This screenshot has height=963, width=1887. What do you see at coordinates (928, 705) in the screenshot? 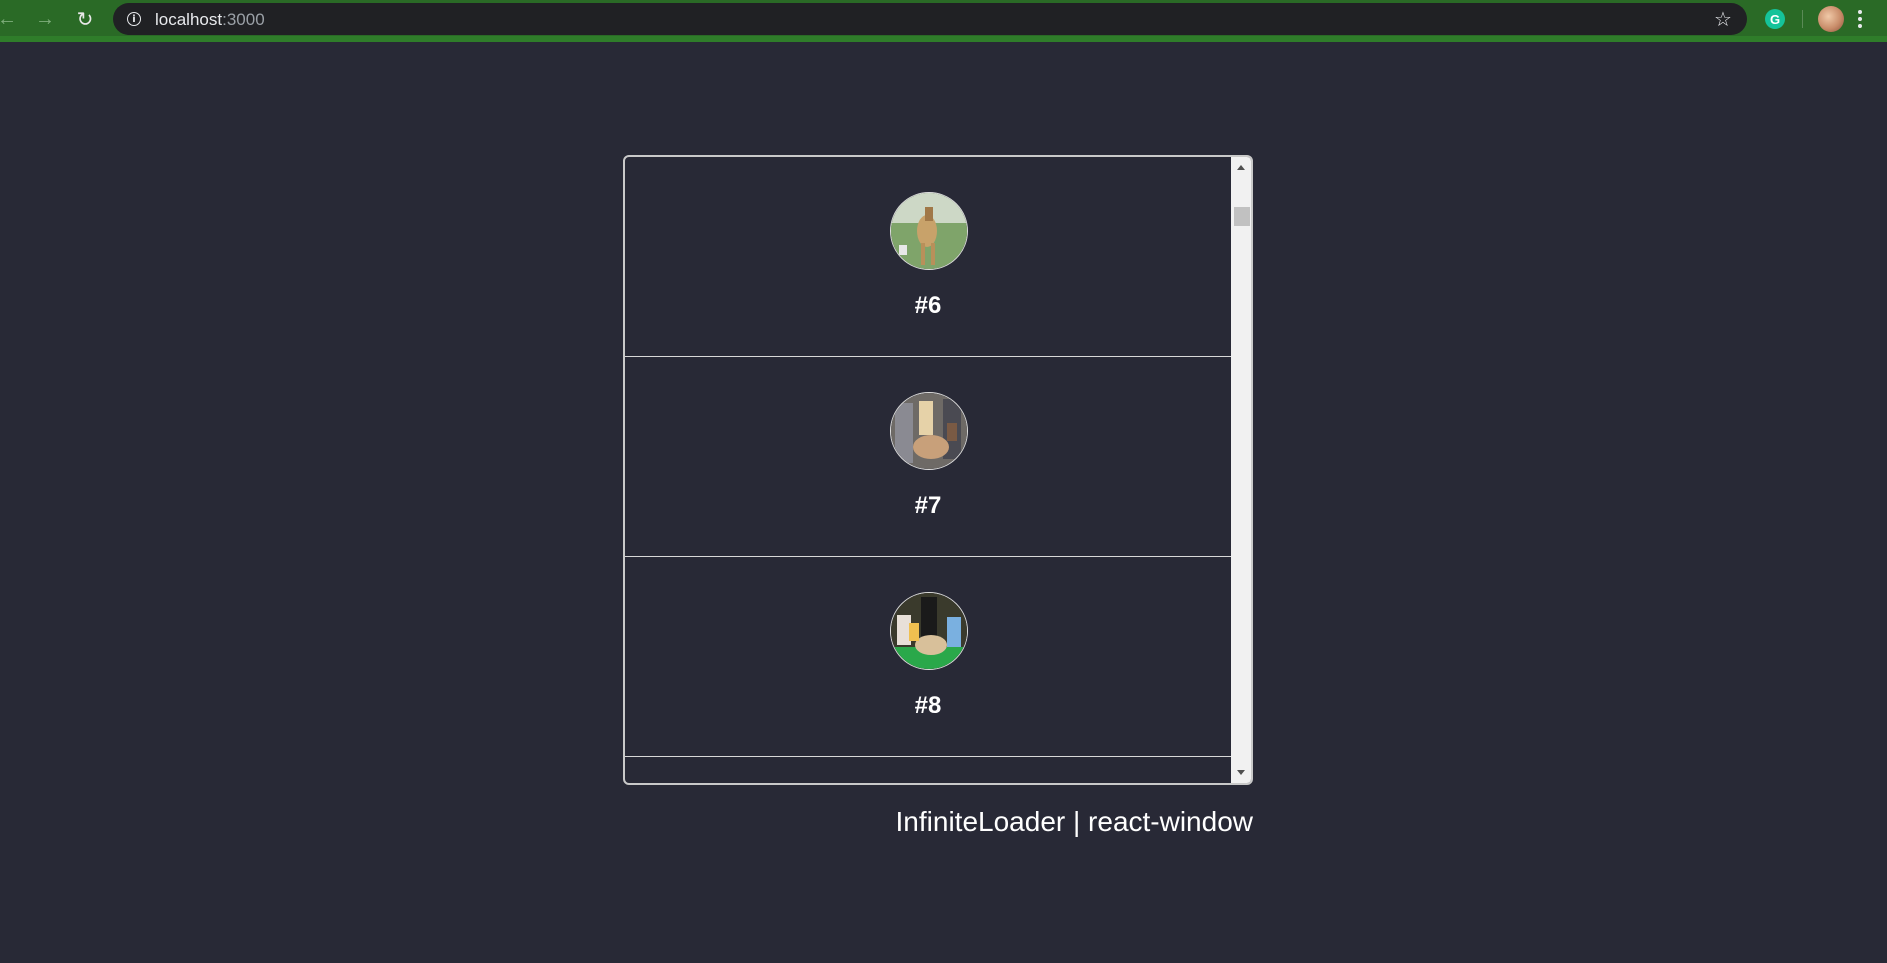
I see `item-label: #8` at bounding box center [928, 705].